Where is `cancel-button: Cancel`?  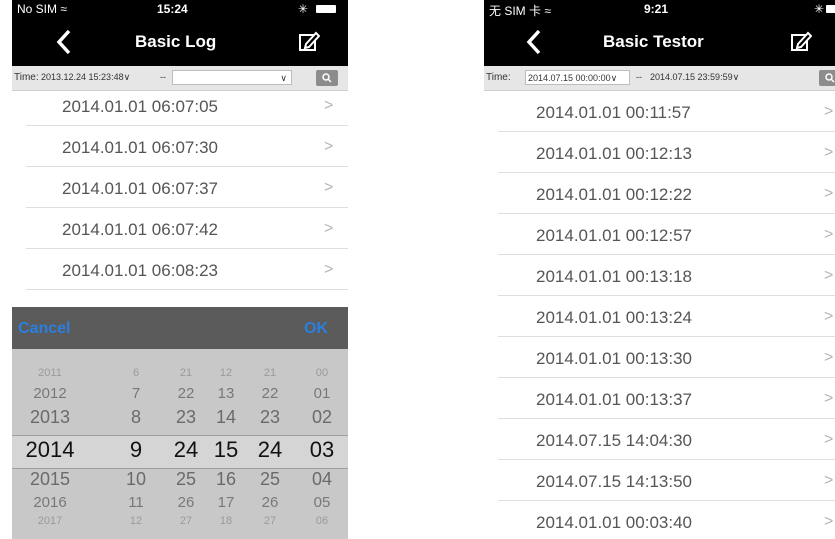 cancel-button: Cancel is located at coordinates (44, 329).